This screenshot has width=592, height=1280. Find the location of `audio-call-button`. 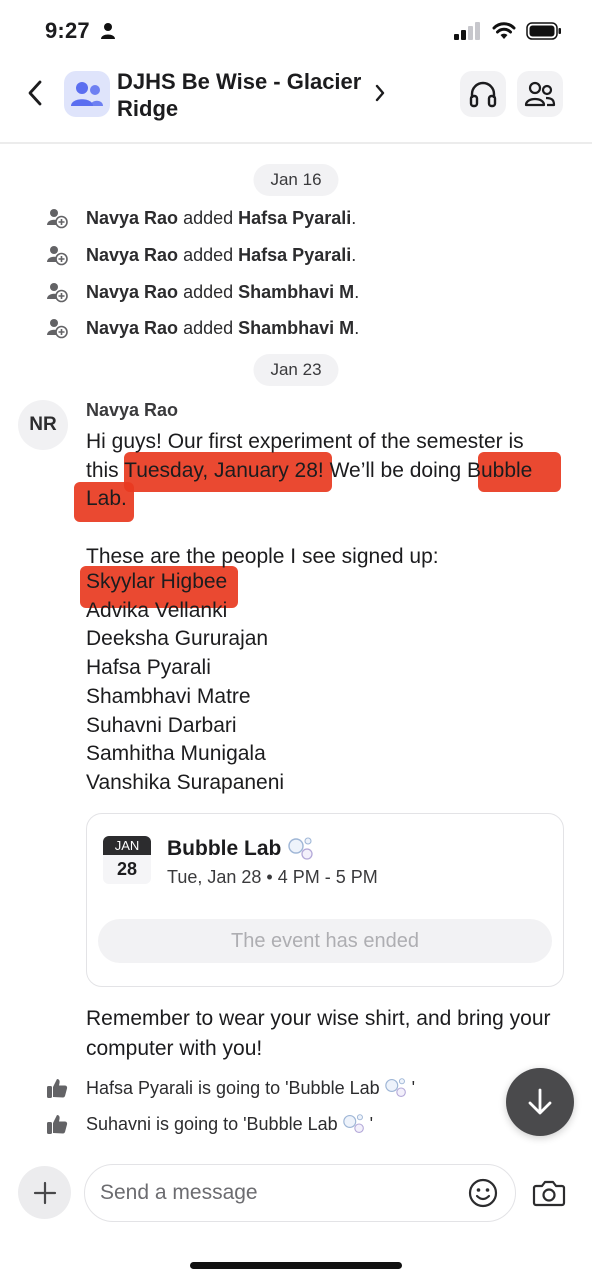

audio-call-button is located at coordinates (483, 94).